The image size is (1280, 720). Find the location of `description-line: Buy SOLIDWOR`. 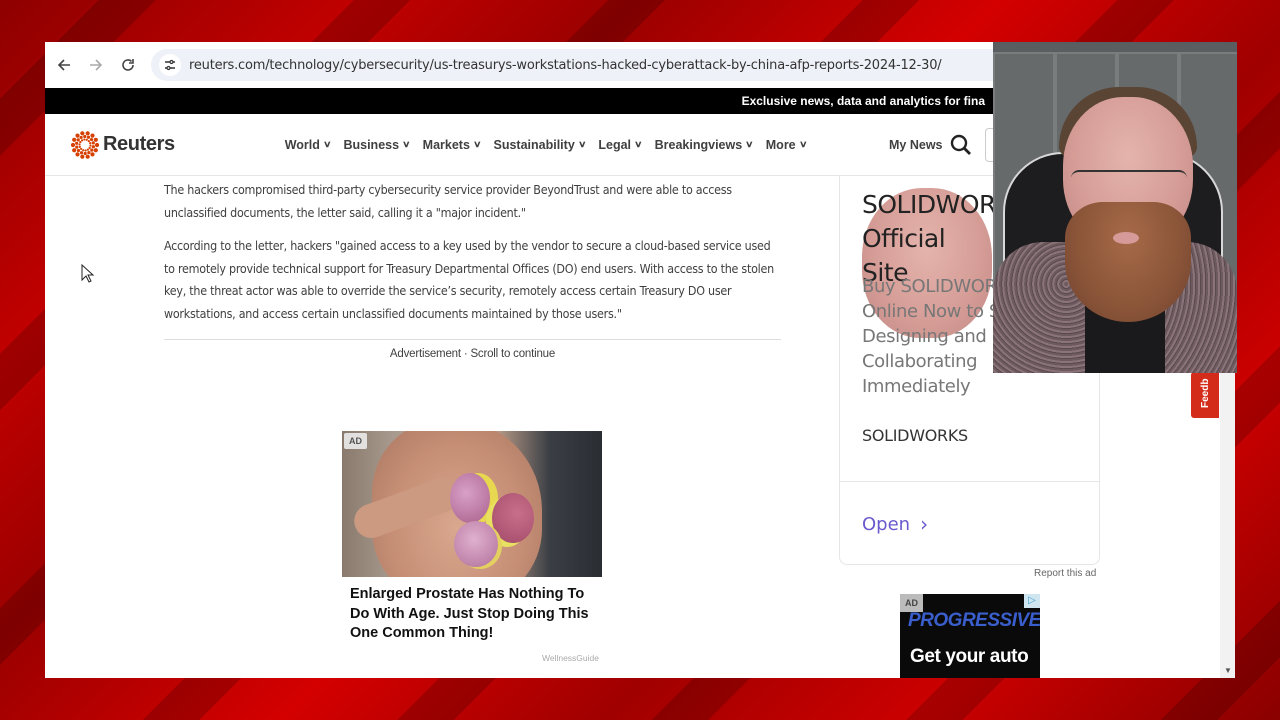

description-line: Buy SOLIDWOR is located at coordinates (929, 286).